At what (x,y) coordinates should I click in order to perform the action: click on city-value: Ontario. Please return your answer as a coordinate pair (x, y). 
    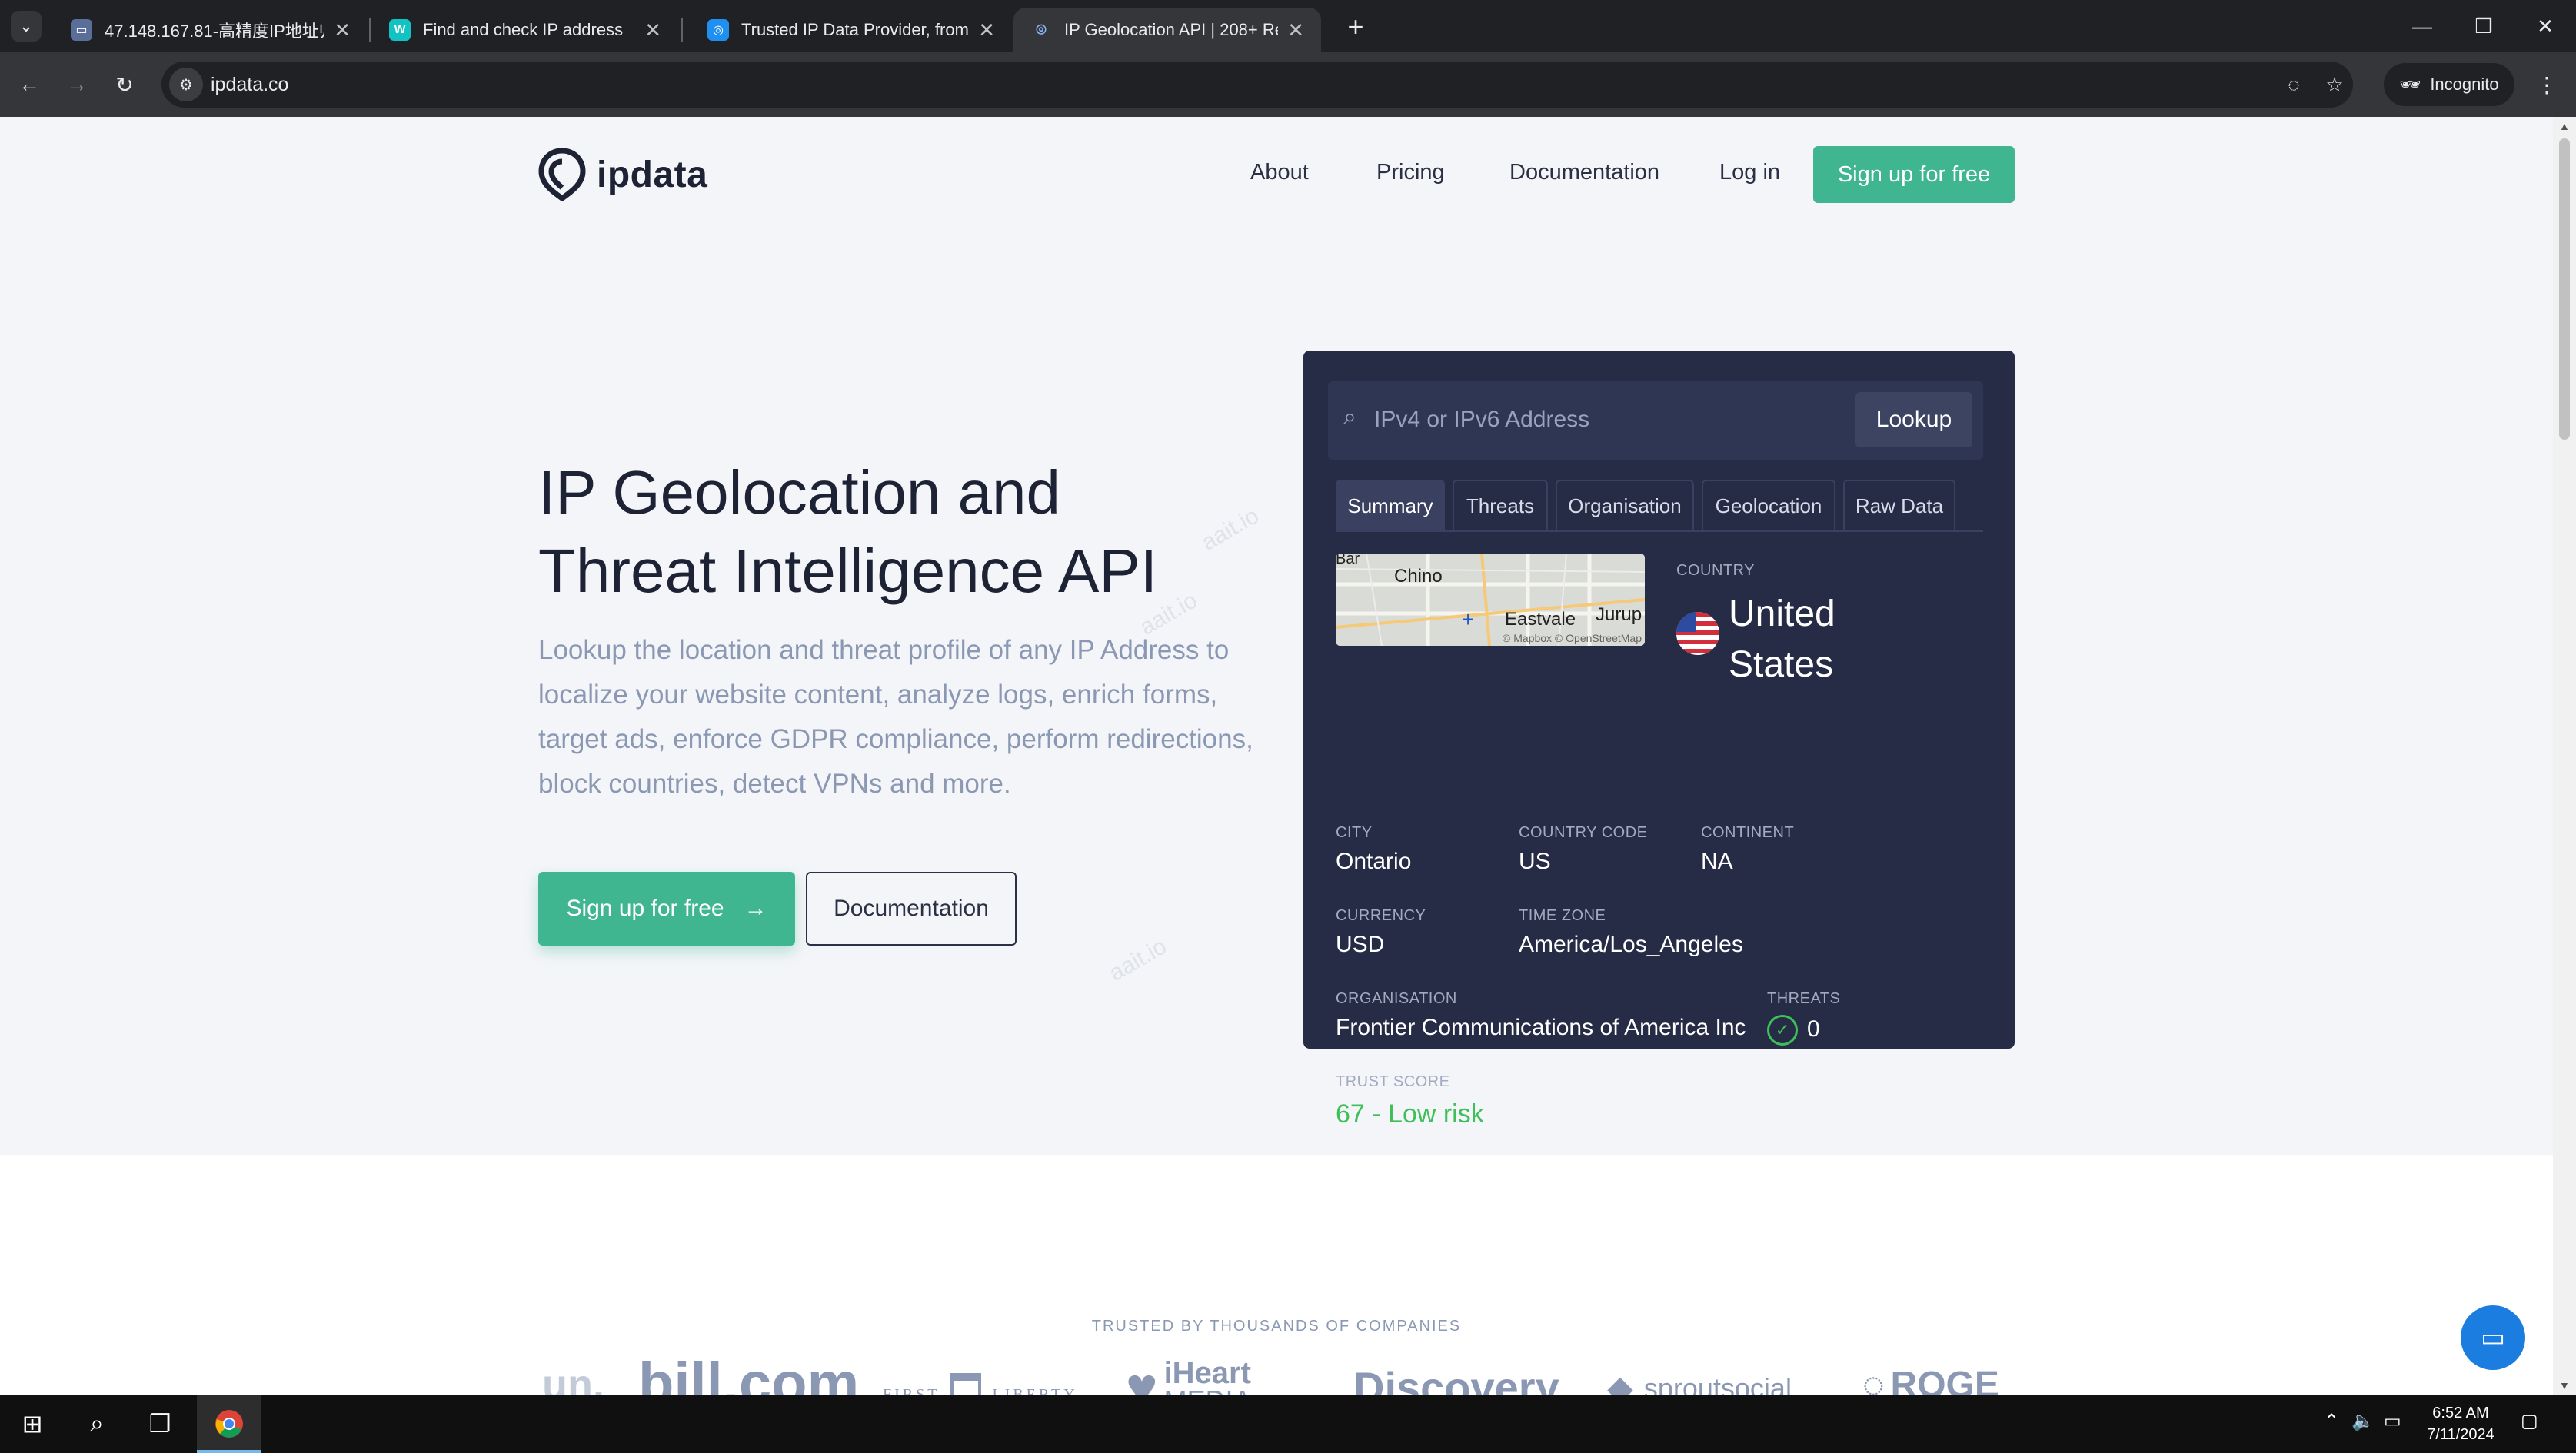
    Looking at the image, I should click on (1374, 861).